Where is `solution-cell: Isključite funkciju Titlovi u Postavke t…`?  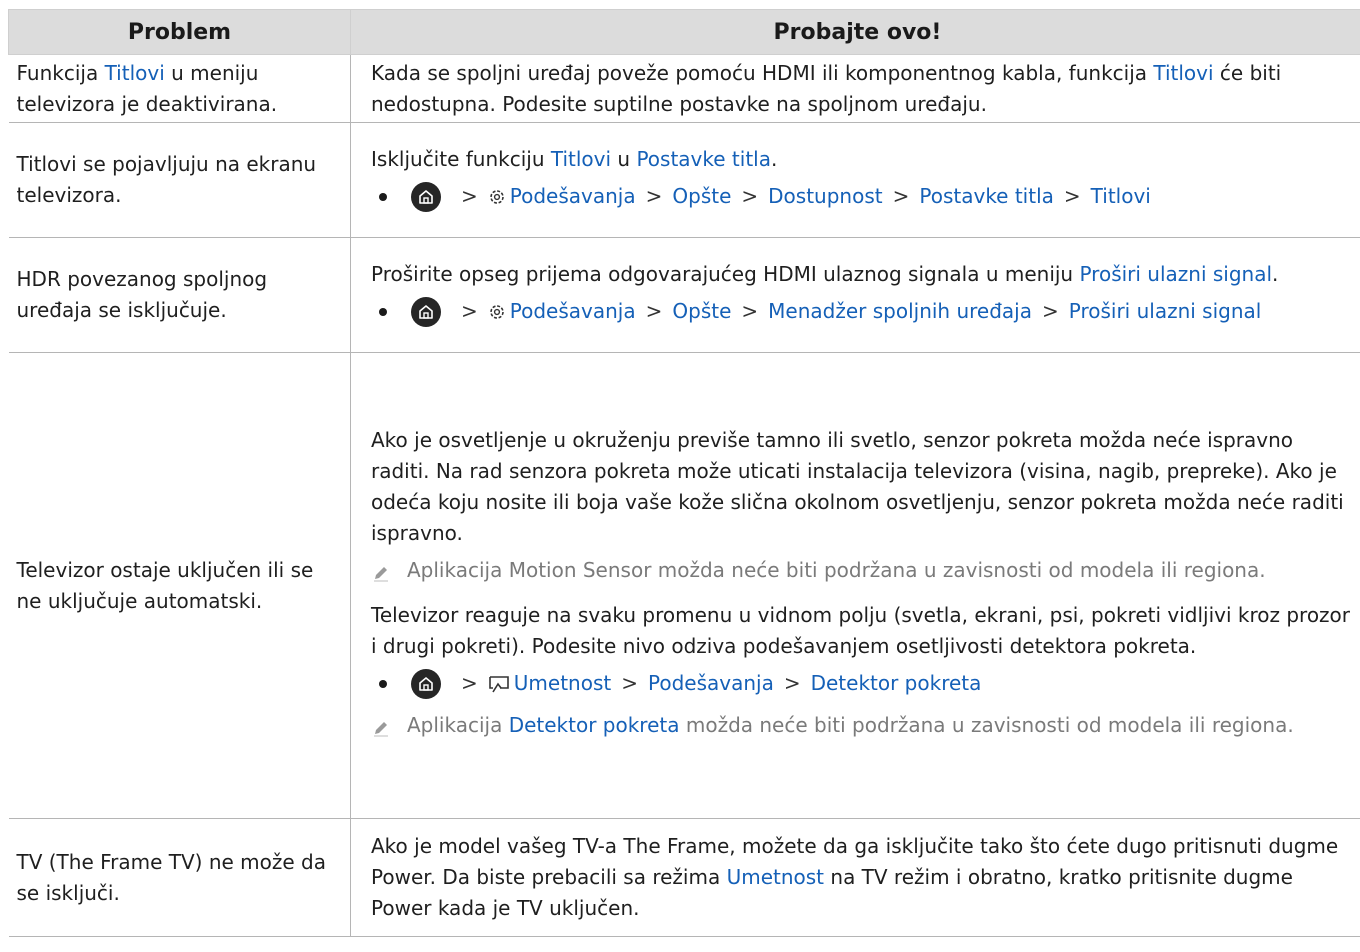
solution-cell: Isključite funkciju Titlovi u Postavke t… is located at coordinates (855, 180).